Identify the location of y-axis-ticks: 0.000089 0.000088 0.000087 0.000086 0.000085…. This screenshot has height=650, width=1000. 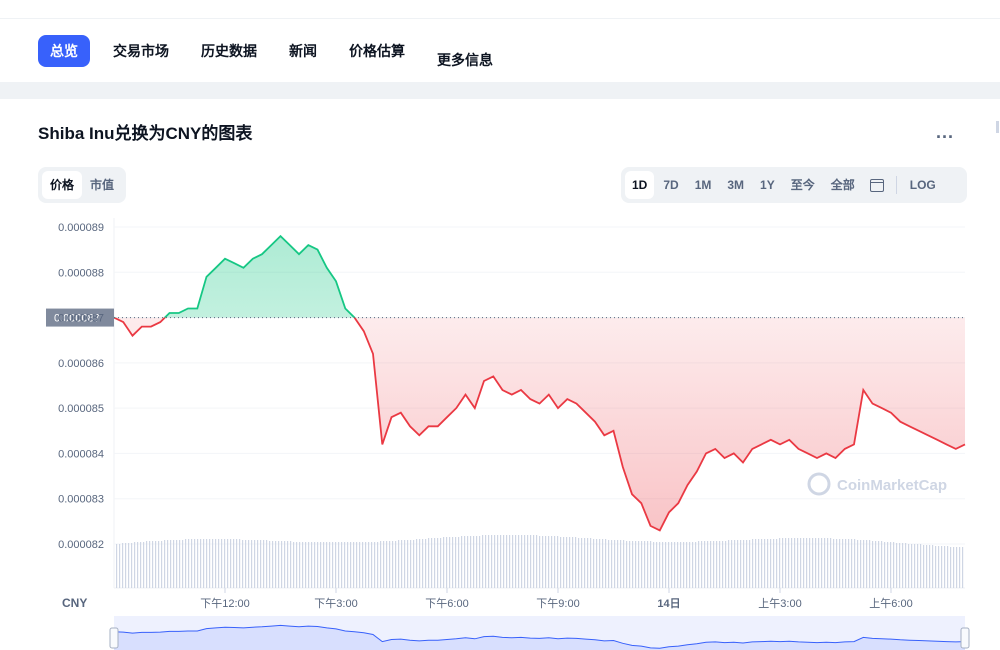
(81, 386).